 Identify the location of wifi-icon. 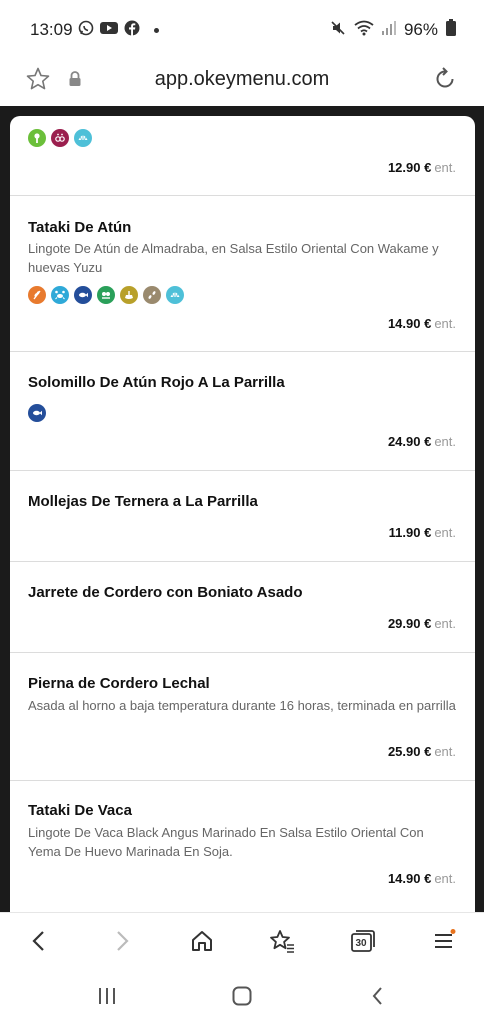
(364, 30).